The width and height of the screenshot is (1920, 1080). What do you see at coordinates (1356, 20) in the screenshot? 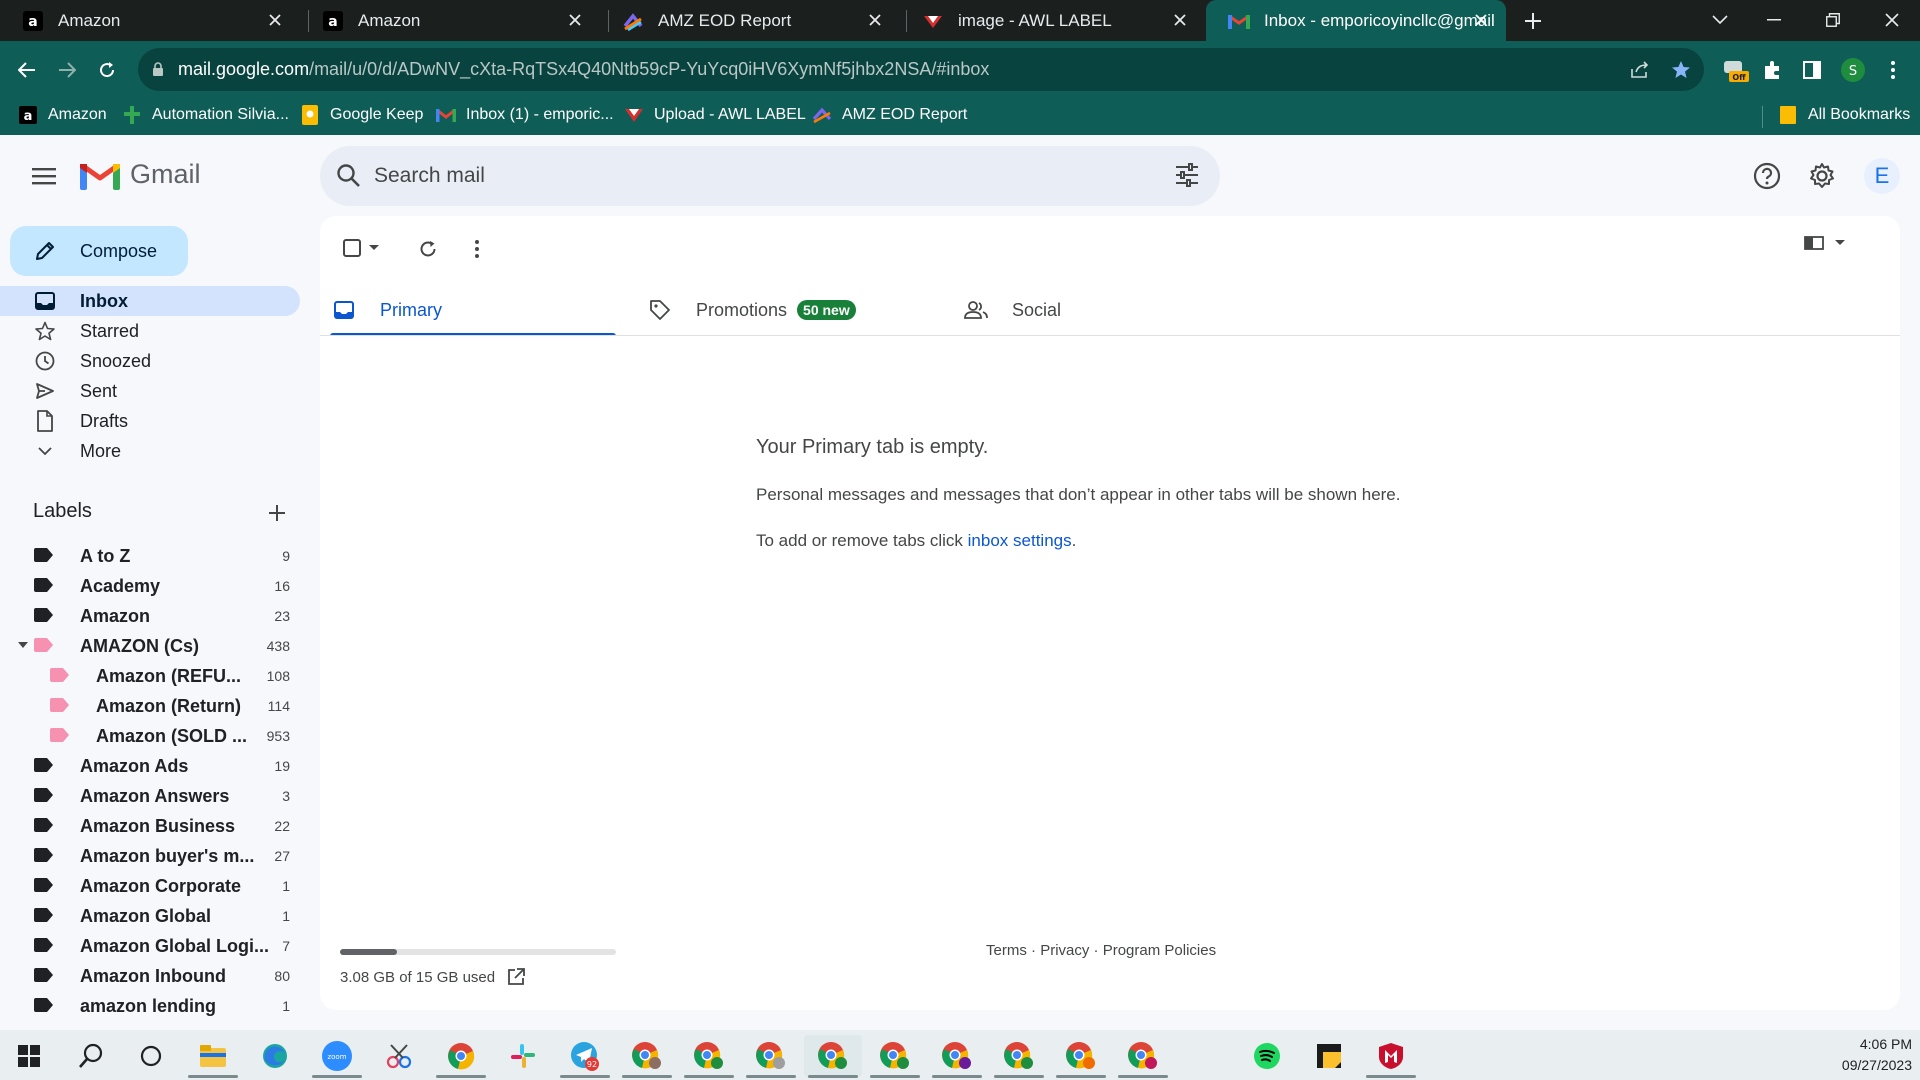
I see `browser-tab-active: Inbox - emporicoyincllc@gmail.c` at bounding box center [1356, 20].